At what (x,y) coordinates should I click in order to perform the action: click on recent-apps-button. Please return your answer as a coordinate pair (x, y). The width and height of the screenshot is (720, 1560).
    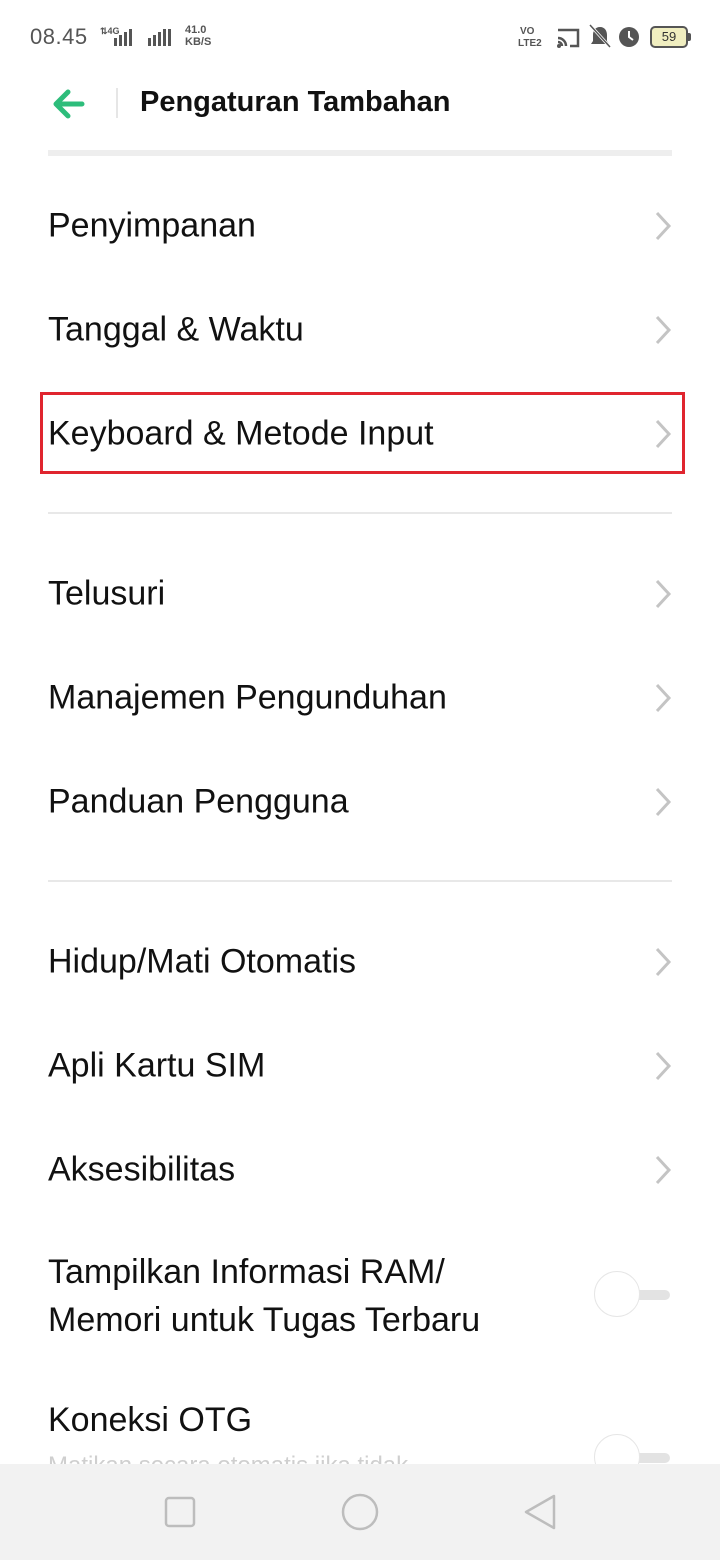
    Looking at the image, I should click on (180, 1512).